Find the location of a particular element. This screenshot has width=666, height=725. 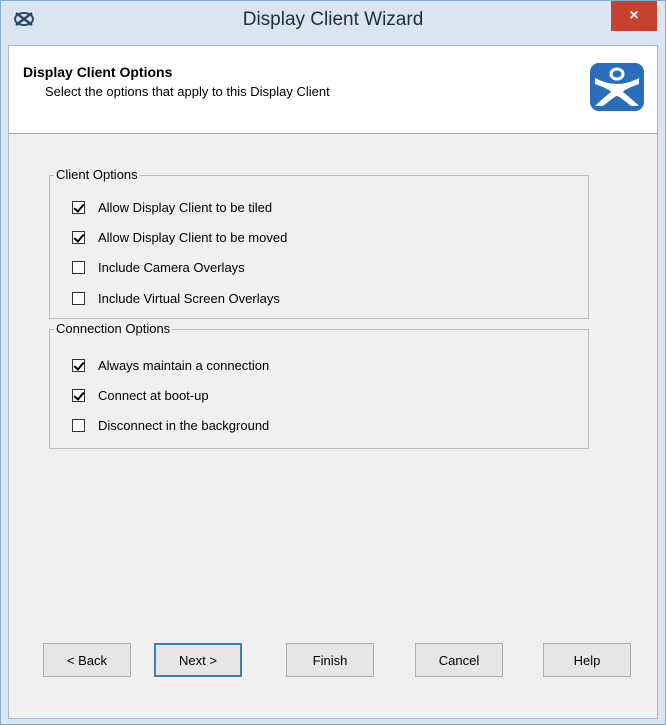

client-options-legend: Client Options is located at coordinates (97, 174).